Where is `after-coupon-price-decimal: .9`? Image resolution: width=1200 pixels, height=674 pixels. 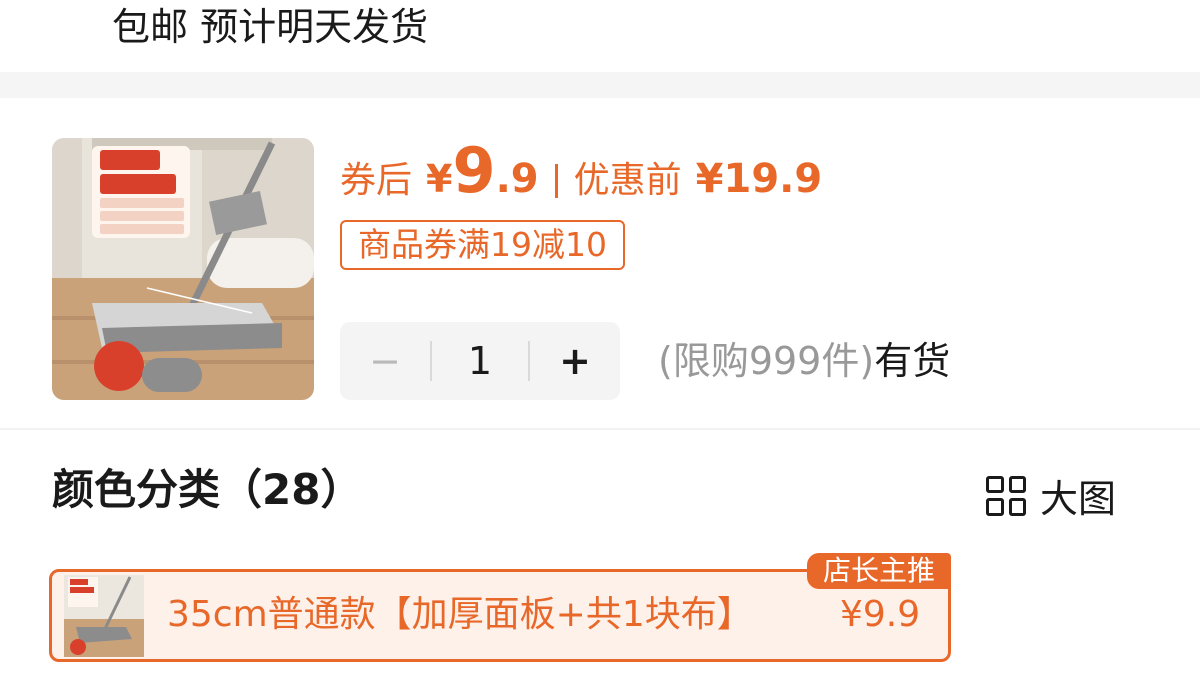 after-coupon-price-decimal: .9 is located at coordinates (517, 179).